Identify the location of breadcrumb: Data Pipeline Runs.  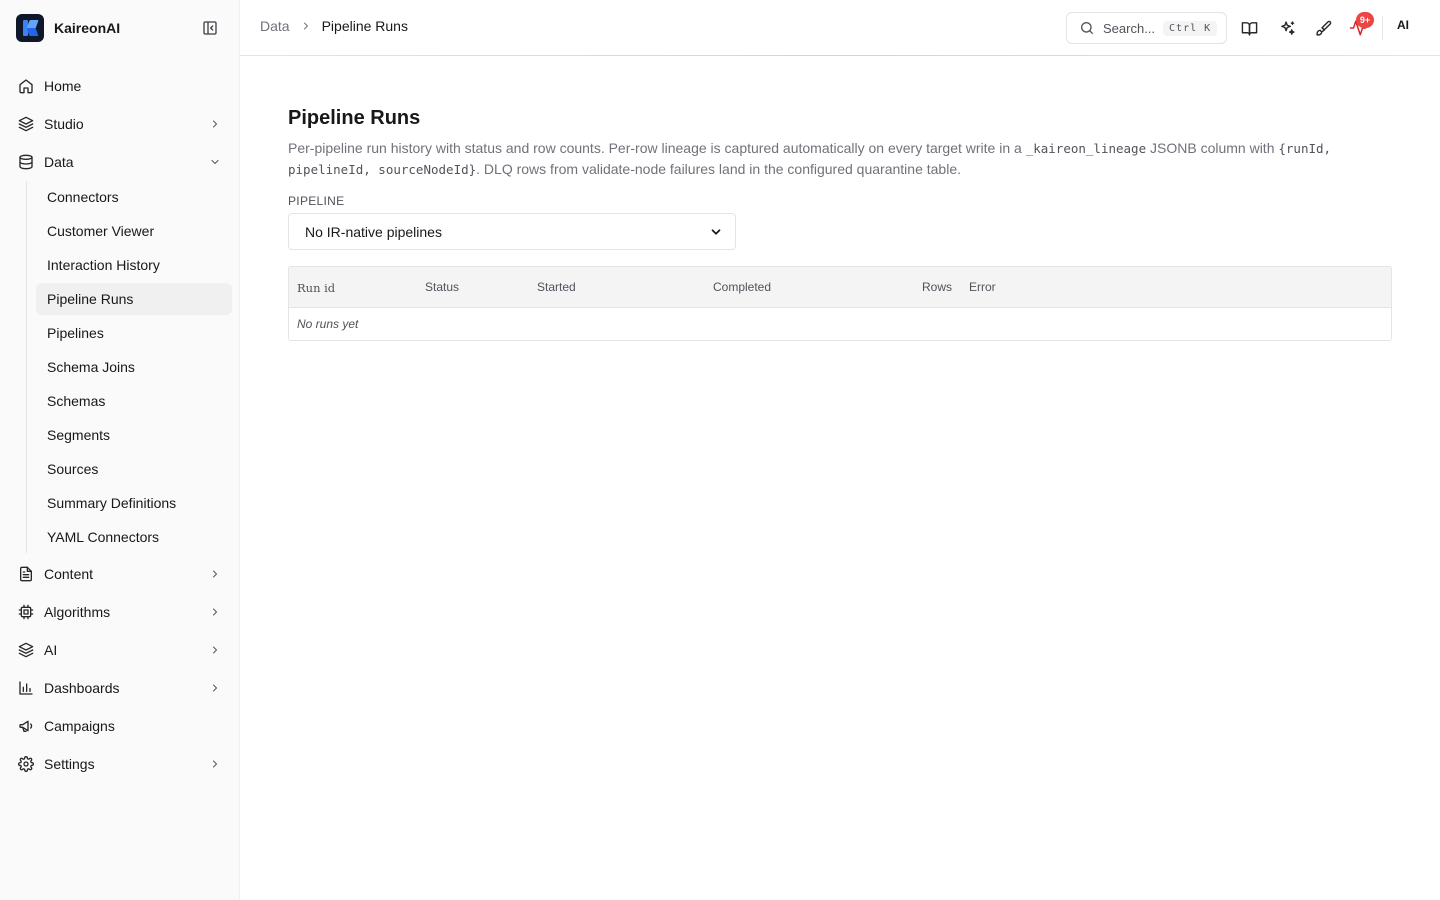
(334, 26).